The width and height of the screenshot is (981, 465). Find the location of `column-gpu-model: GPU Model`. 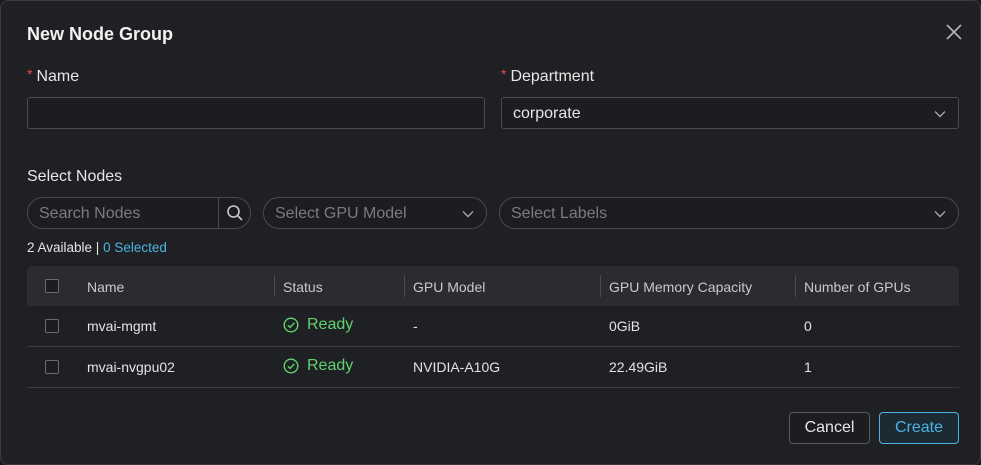

column-gpu-model: GPU Model is located at coordinates (449, 287).